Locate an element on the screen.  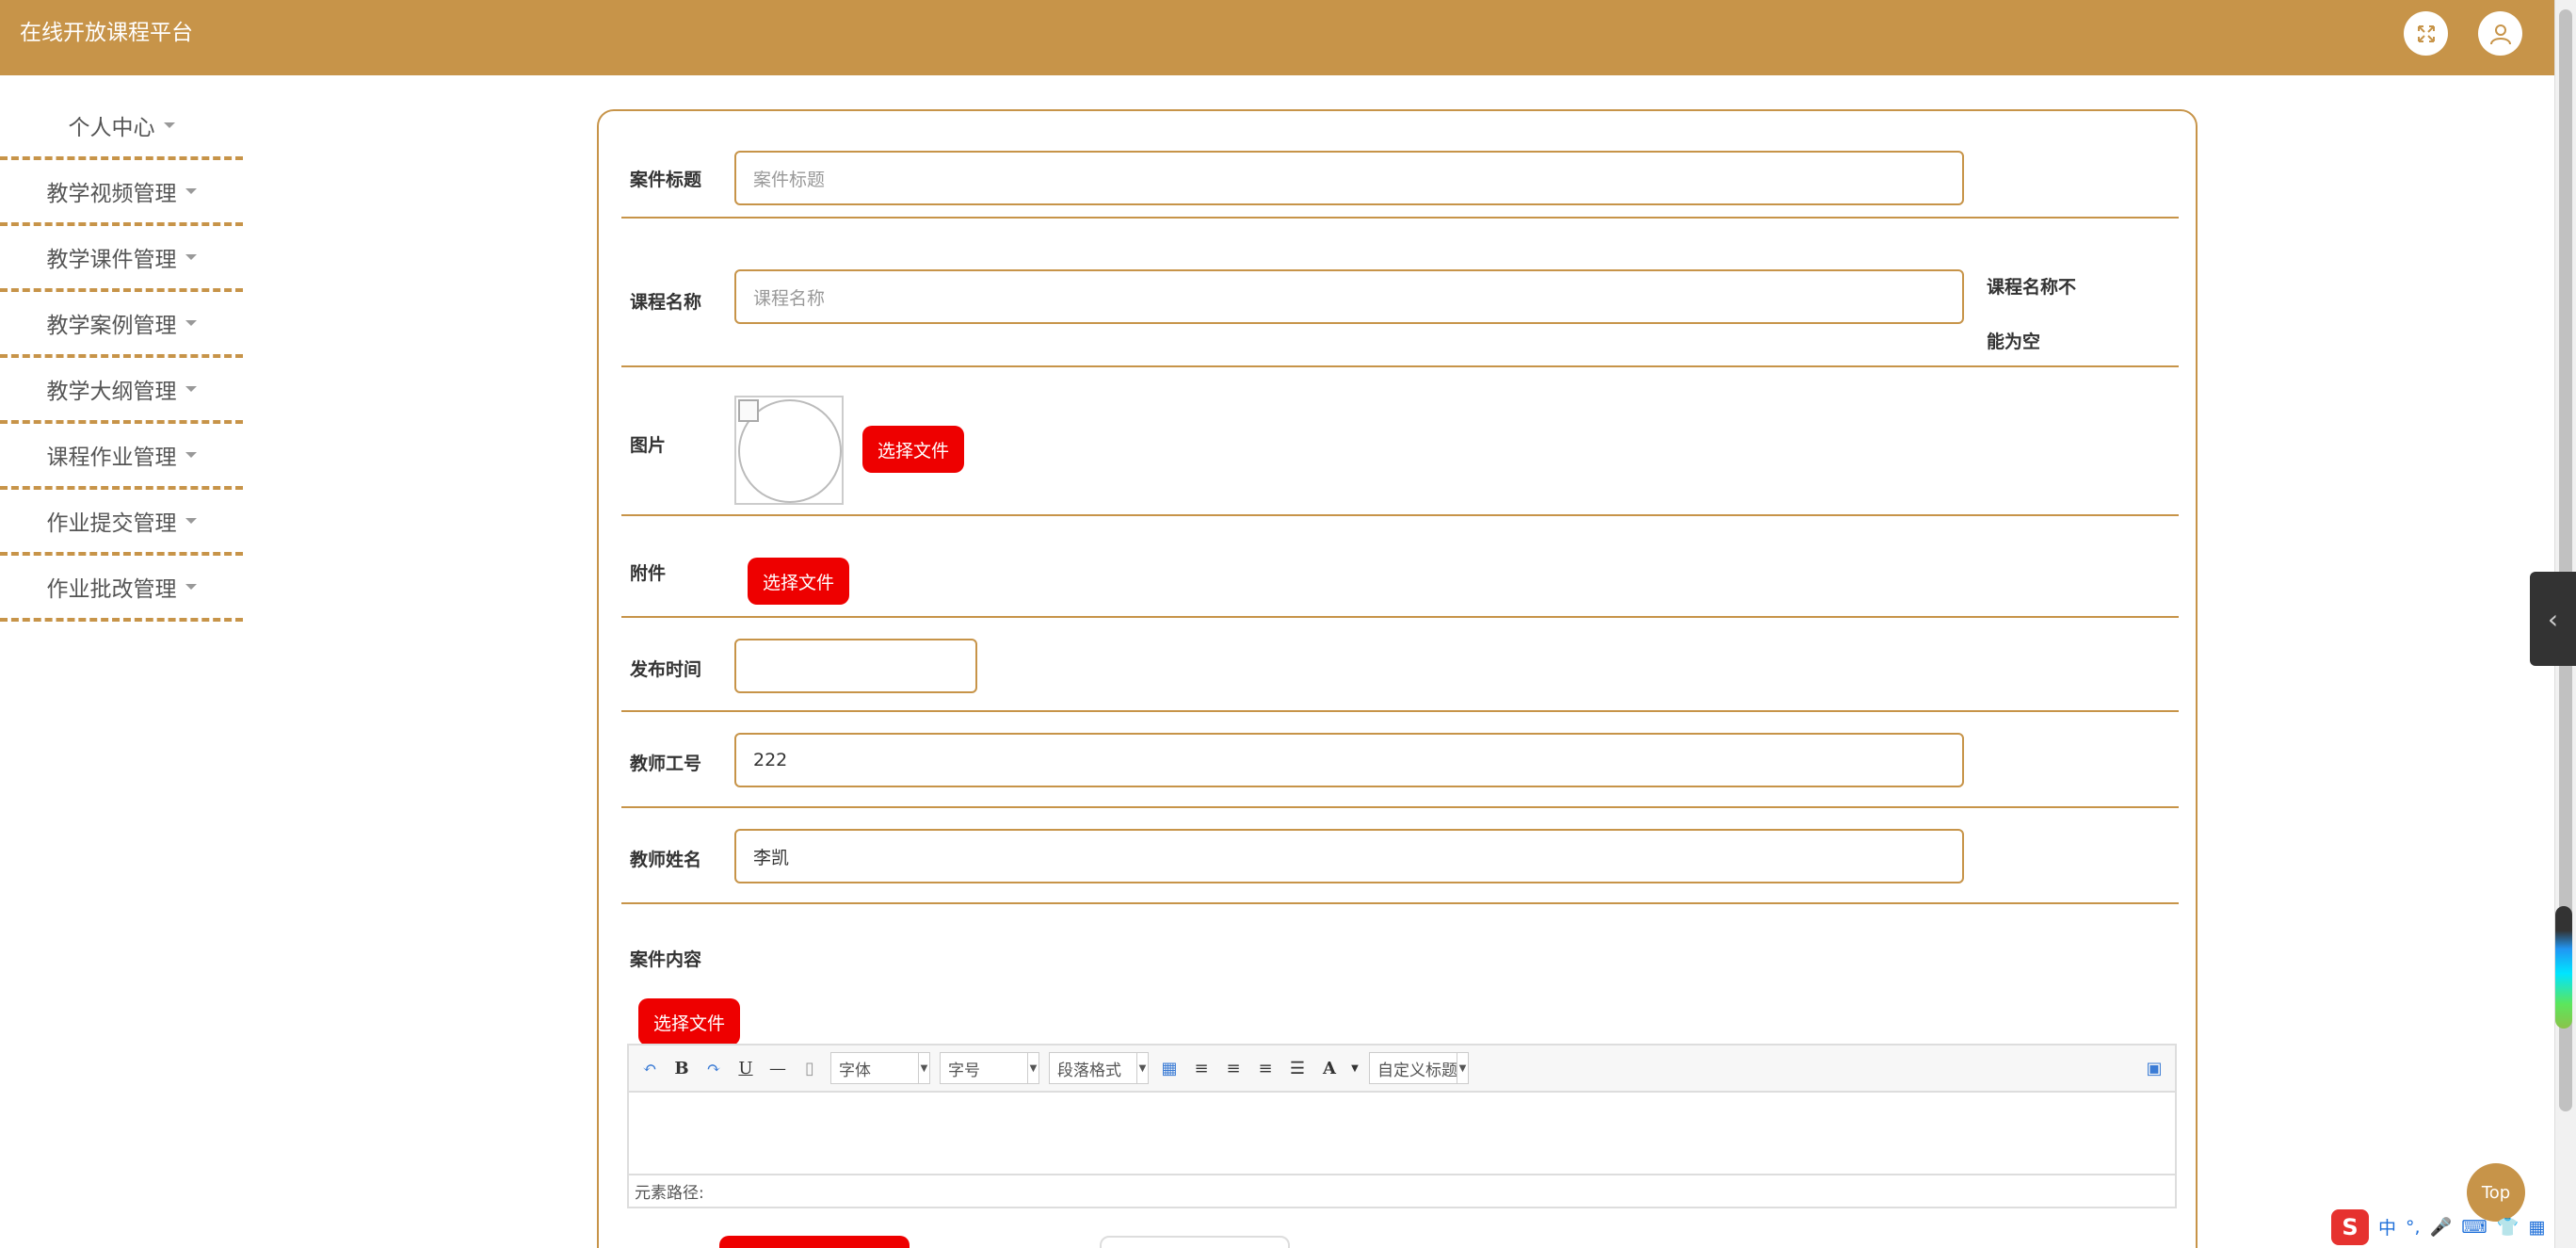
align-center-icon: ≡ is located at coordinates (1265, 1068).